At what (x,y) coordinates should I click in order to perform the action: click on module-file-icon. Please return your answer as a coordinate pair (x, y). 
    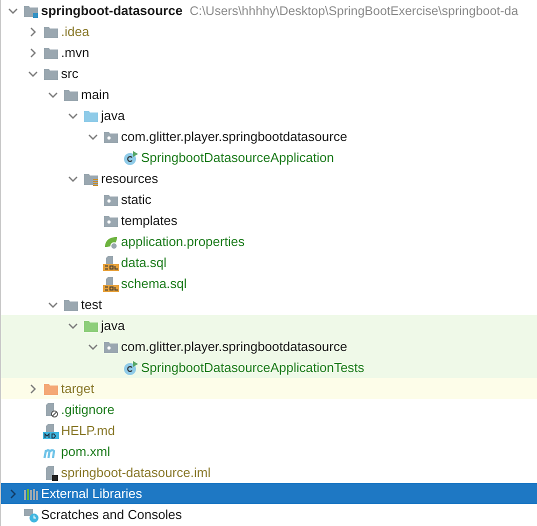
    Looking at the image, I should click on (51, 472).